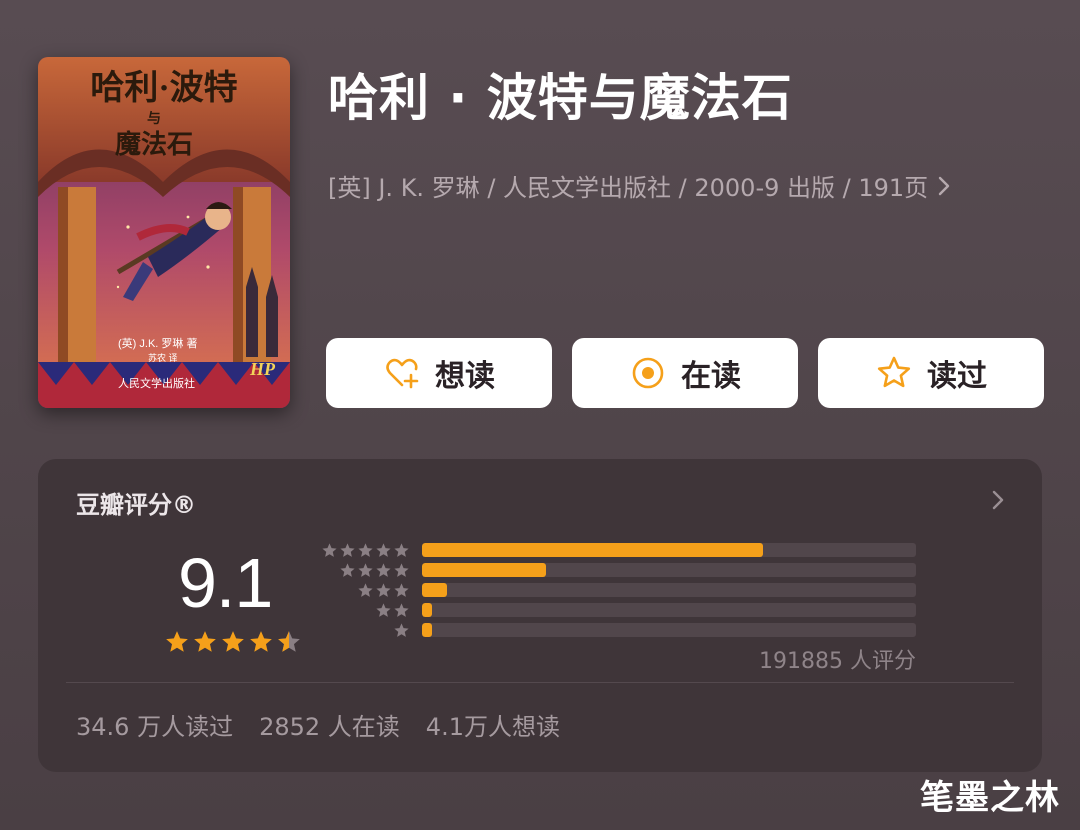 The height and width of the screenshot is (830, 1080). I want to click on reading-button: 在读, so click(685, 373).